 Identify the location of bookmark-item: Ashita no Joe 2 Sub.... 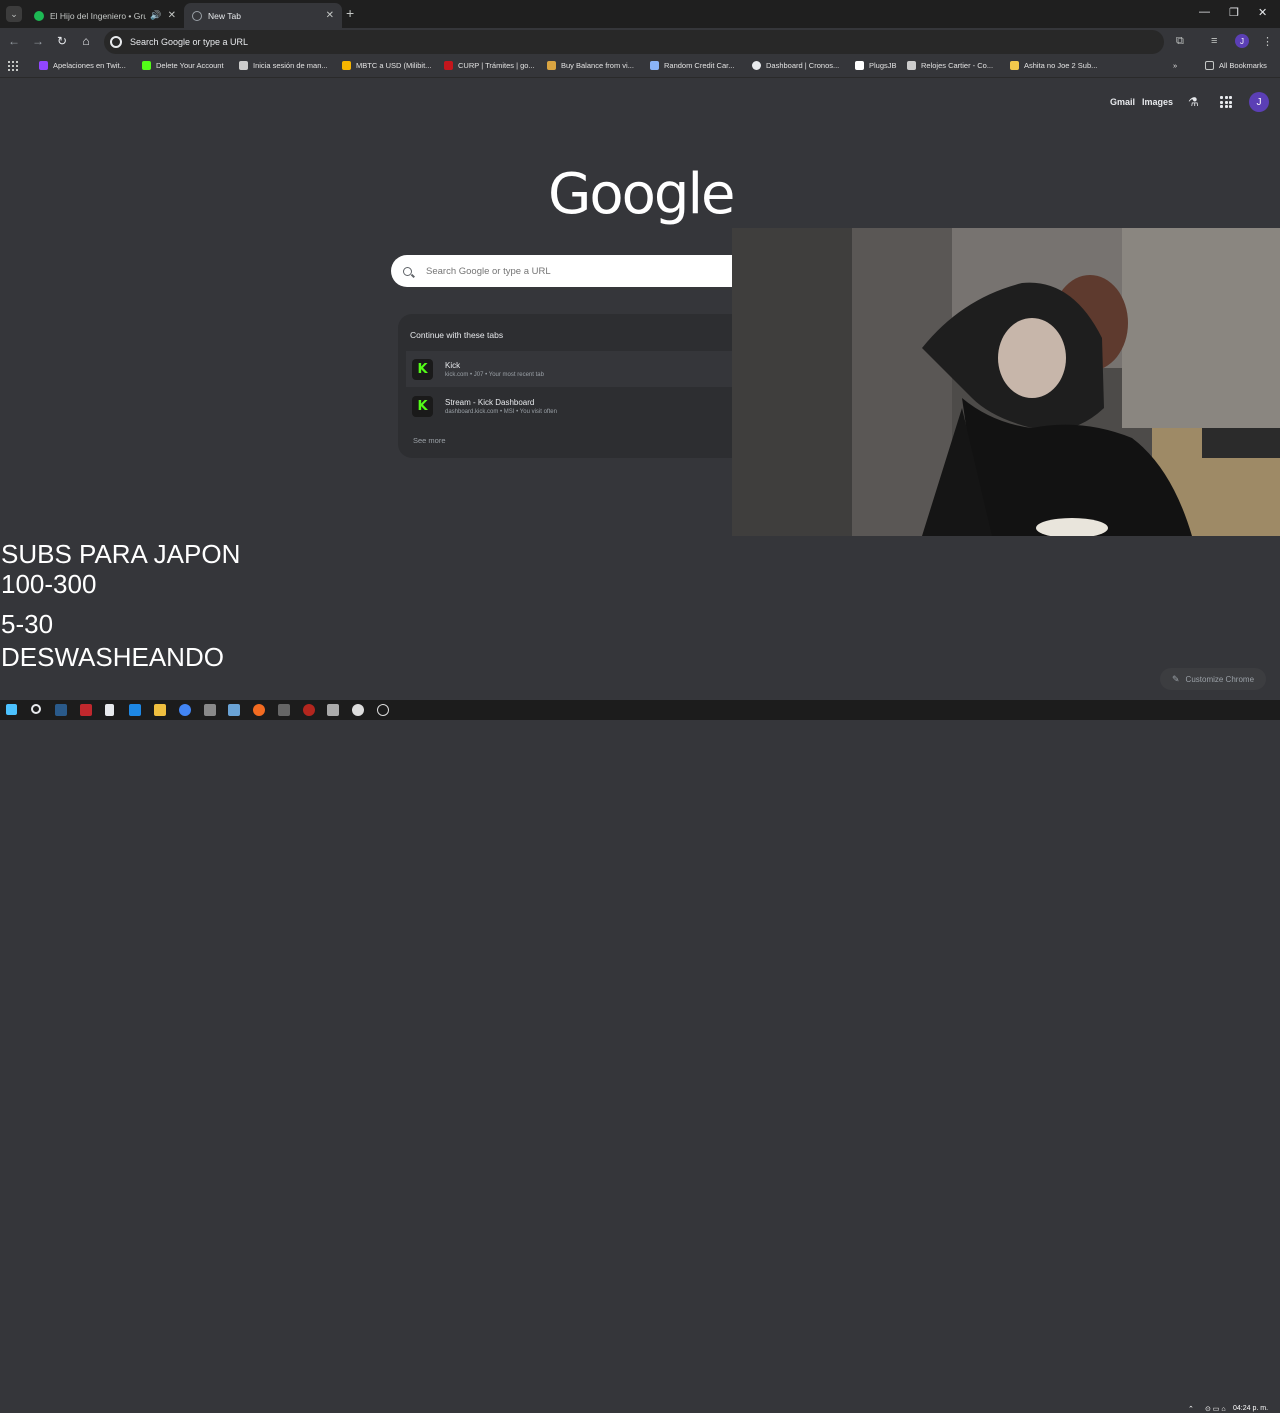
(1053, 65).